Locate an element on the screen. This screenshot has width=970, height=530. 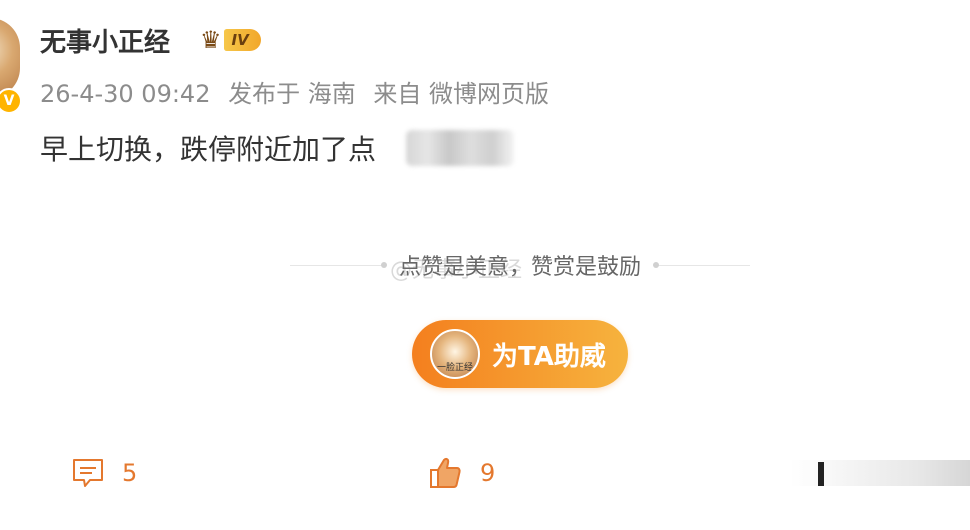
post-content: 早上切换，跌停附近加了点 is located at coordinates (208, 149).